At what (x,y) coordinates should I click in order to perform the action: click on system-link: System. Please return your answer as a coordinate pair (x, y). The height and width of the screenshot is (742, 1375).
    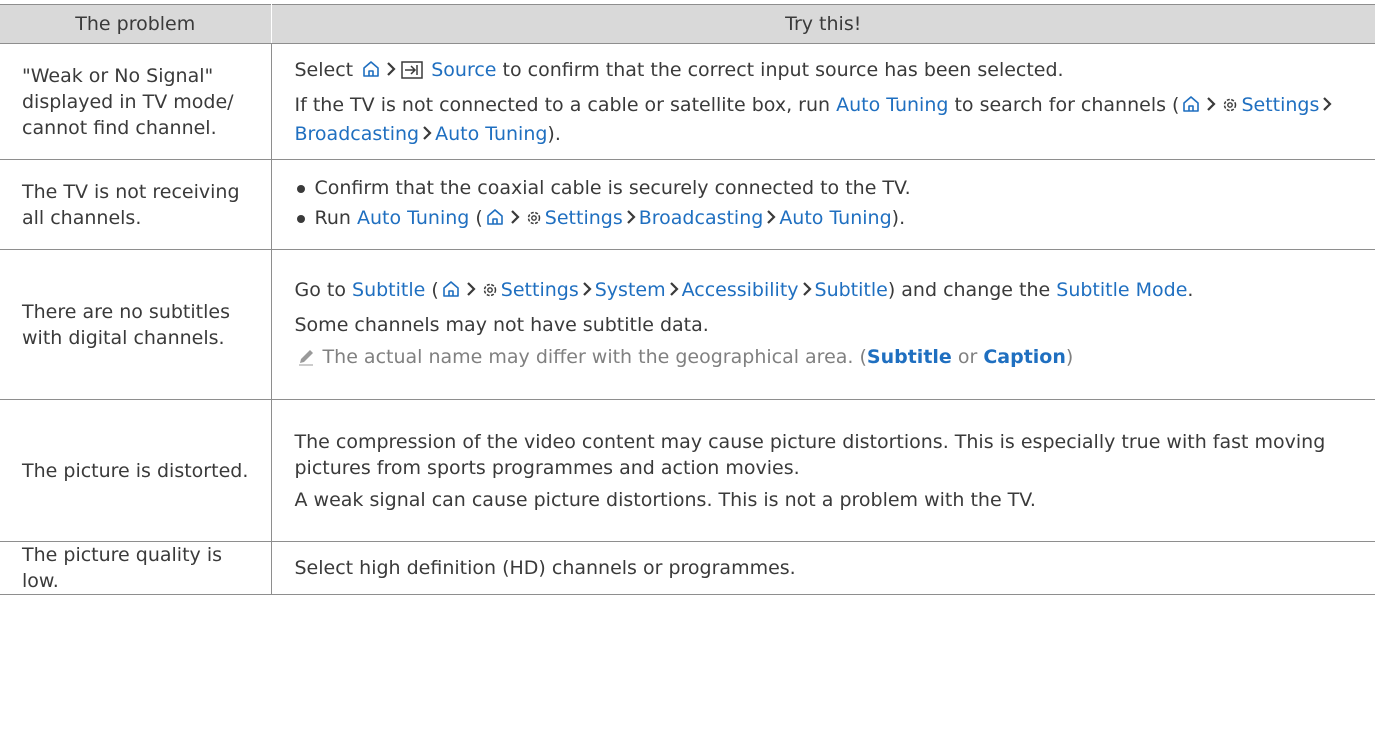
    Looking at the image, I should click on (630, 290).